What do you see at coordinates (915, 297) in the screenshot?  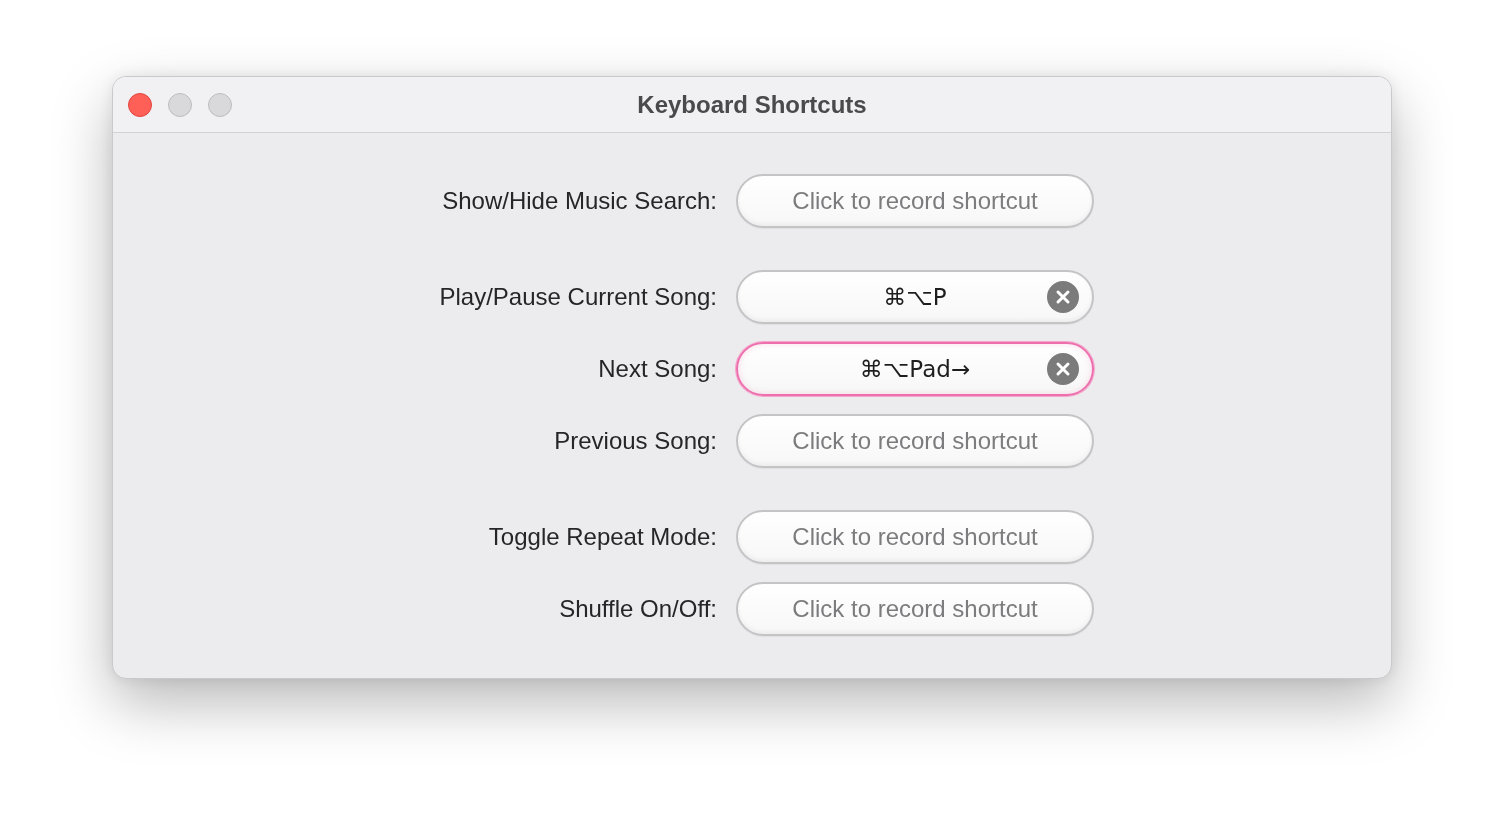 I see `shortcut-field: ⌘⌥P` at bounding box center [915, 297].